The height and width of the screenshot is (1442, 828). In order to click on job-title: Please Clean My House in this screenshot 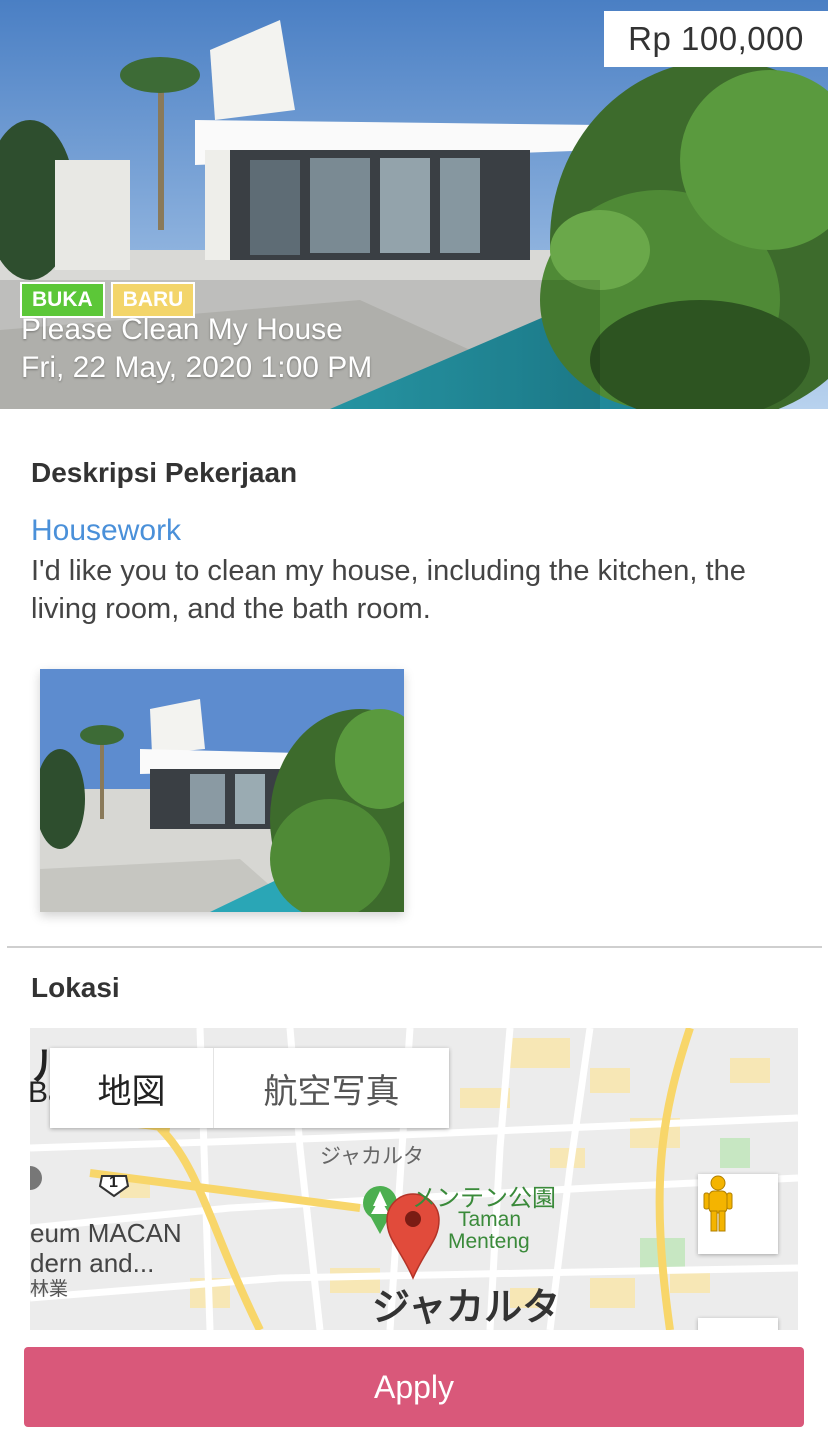, I will do `click(182, 329)`.